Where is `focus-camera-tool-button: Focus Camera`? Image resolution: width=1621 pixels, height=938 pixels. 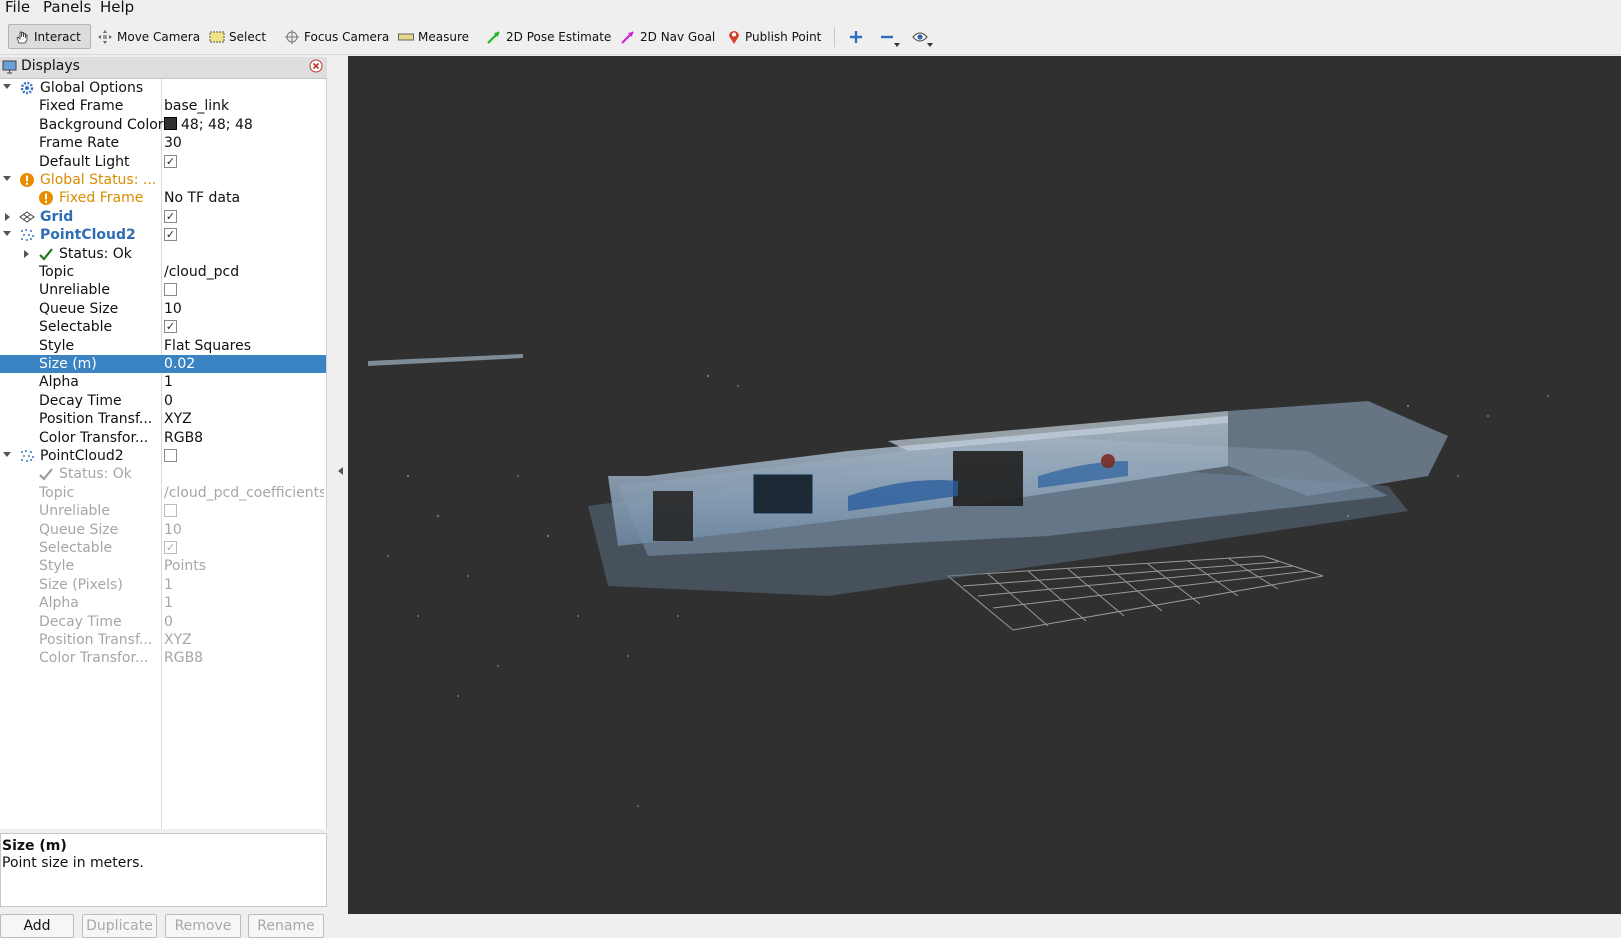
focus-camera-tool-button: Focus Camera is located at coordinates (336, 36).